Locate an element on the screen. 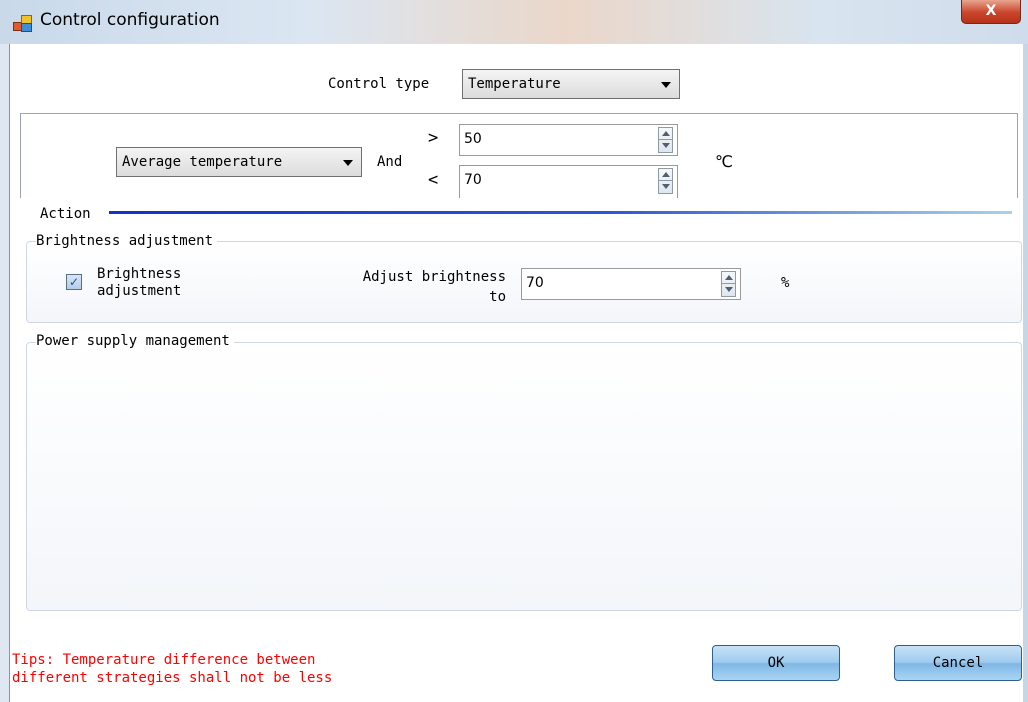  temperature-unit: ℃ is located at coordinates (724, 161).